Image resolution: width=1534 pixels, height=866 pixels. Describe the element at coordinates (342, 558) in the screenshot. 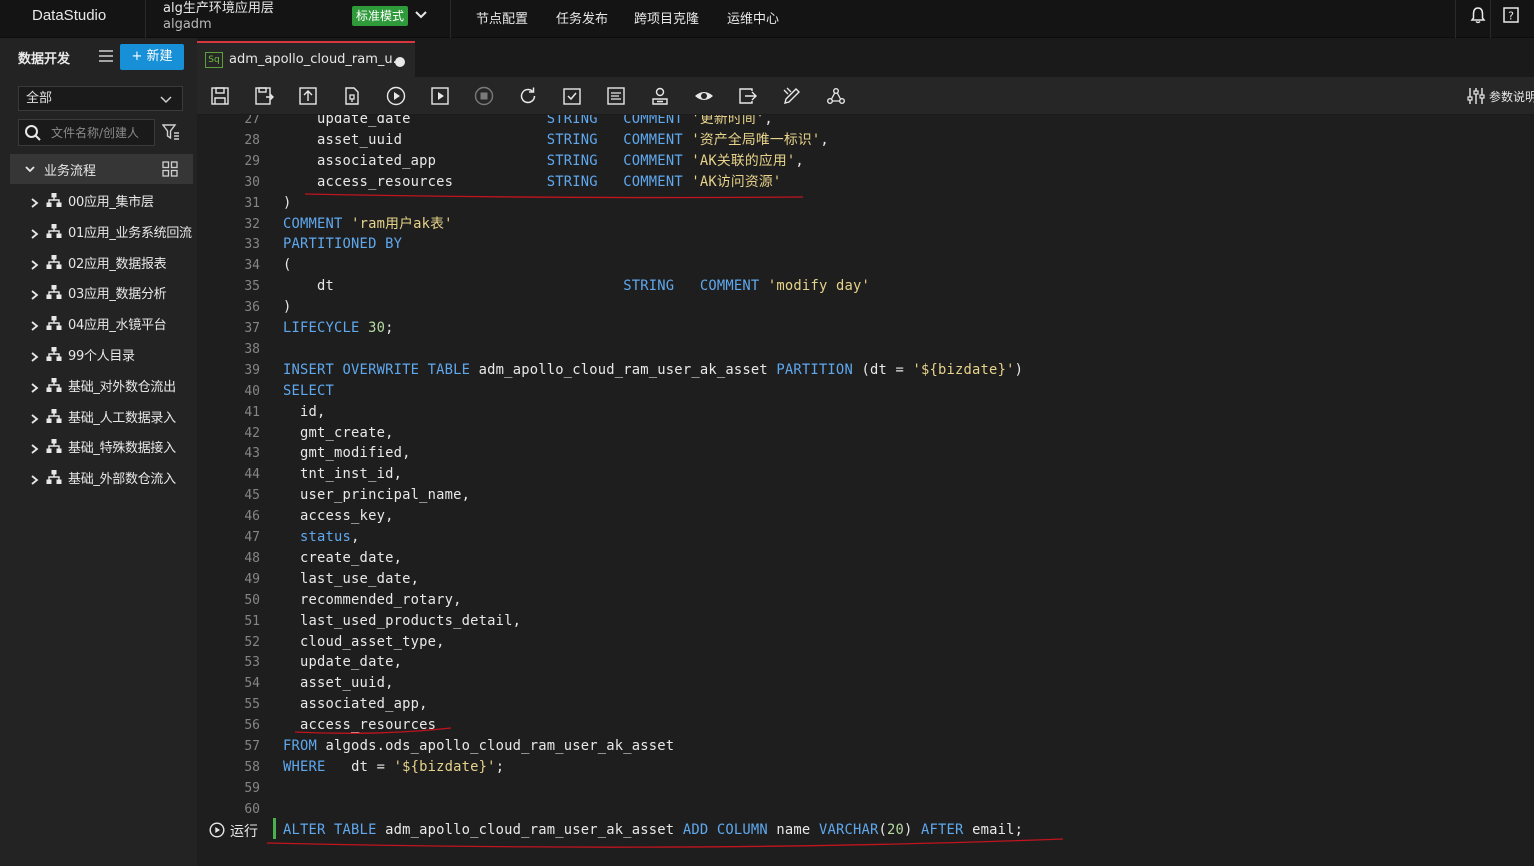

I see `code-line: create_date,` at that location.